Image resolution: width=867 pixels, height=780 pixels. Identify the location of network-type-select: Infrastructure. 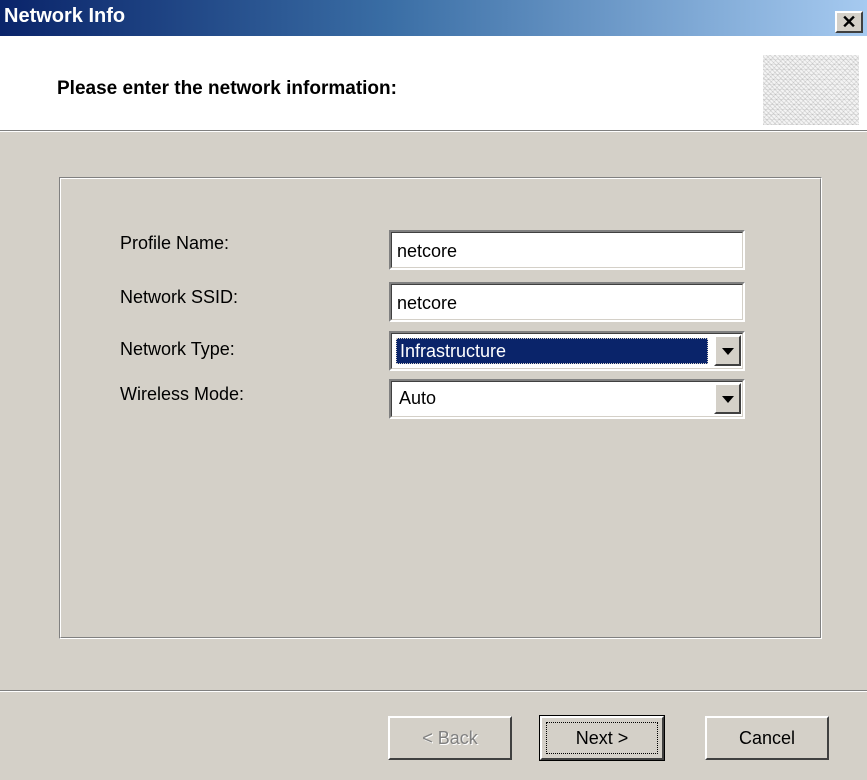
(567, 351).